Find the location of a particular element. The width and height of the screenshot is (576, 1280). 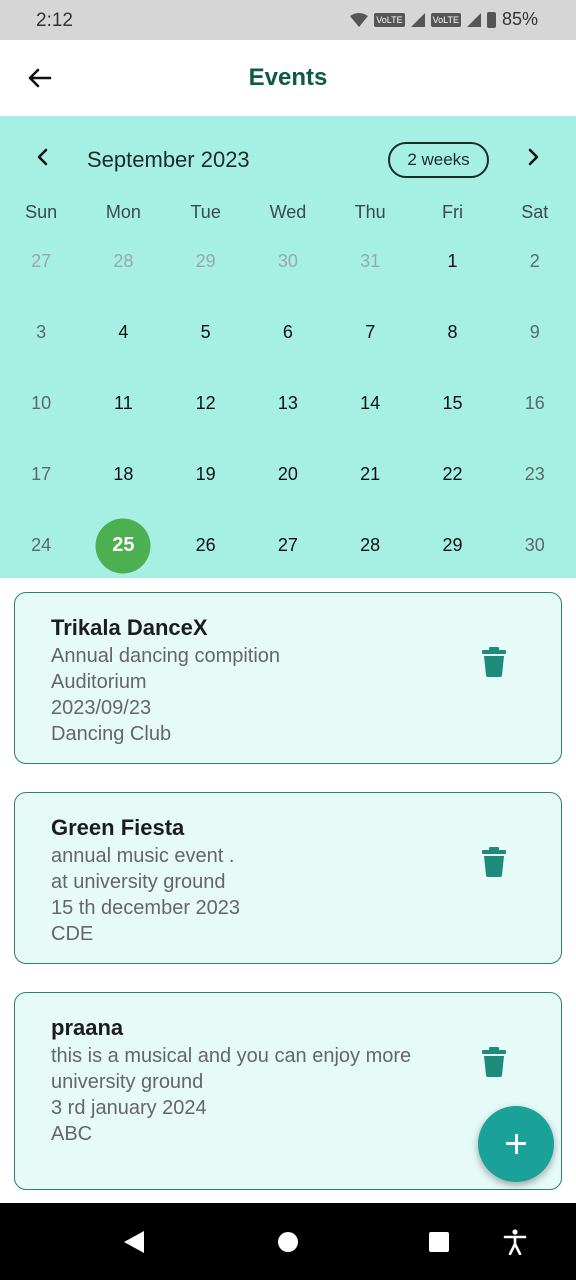

calendar-day: 13 is located at coordinates (288, 403).